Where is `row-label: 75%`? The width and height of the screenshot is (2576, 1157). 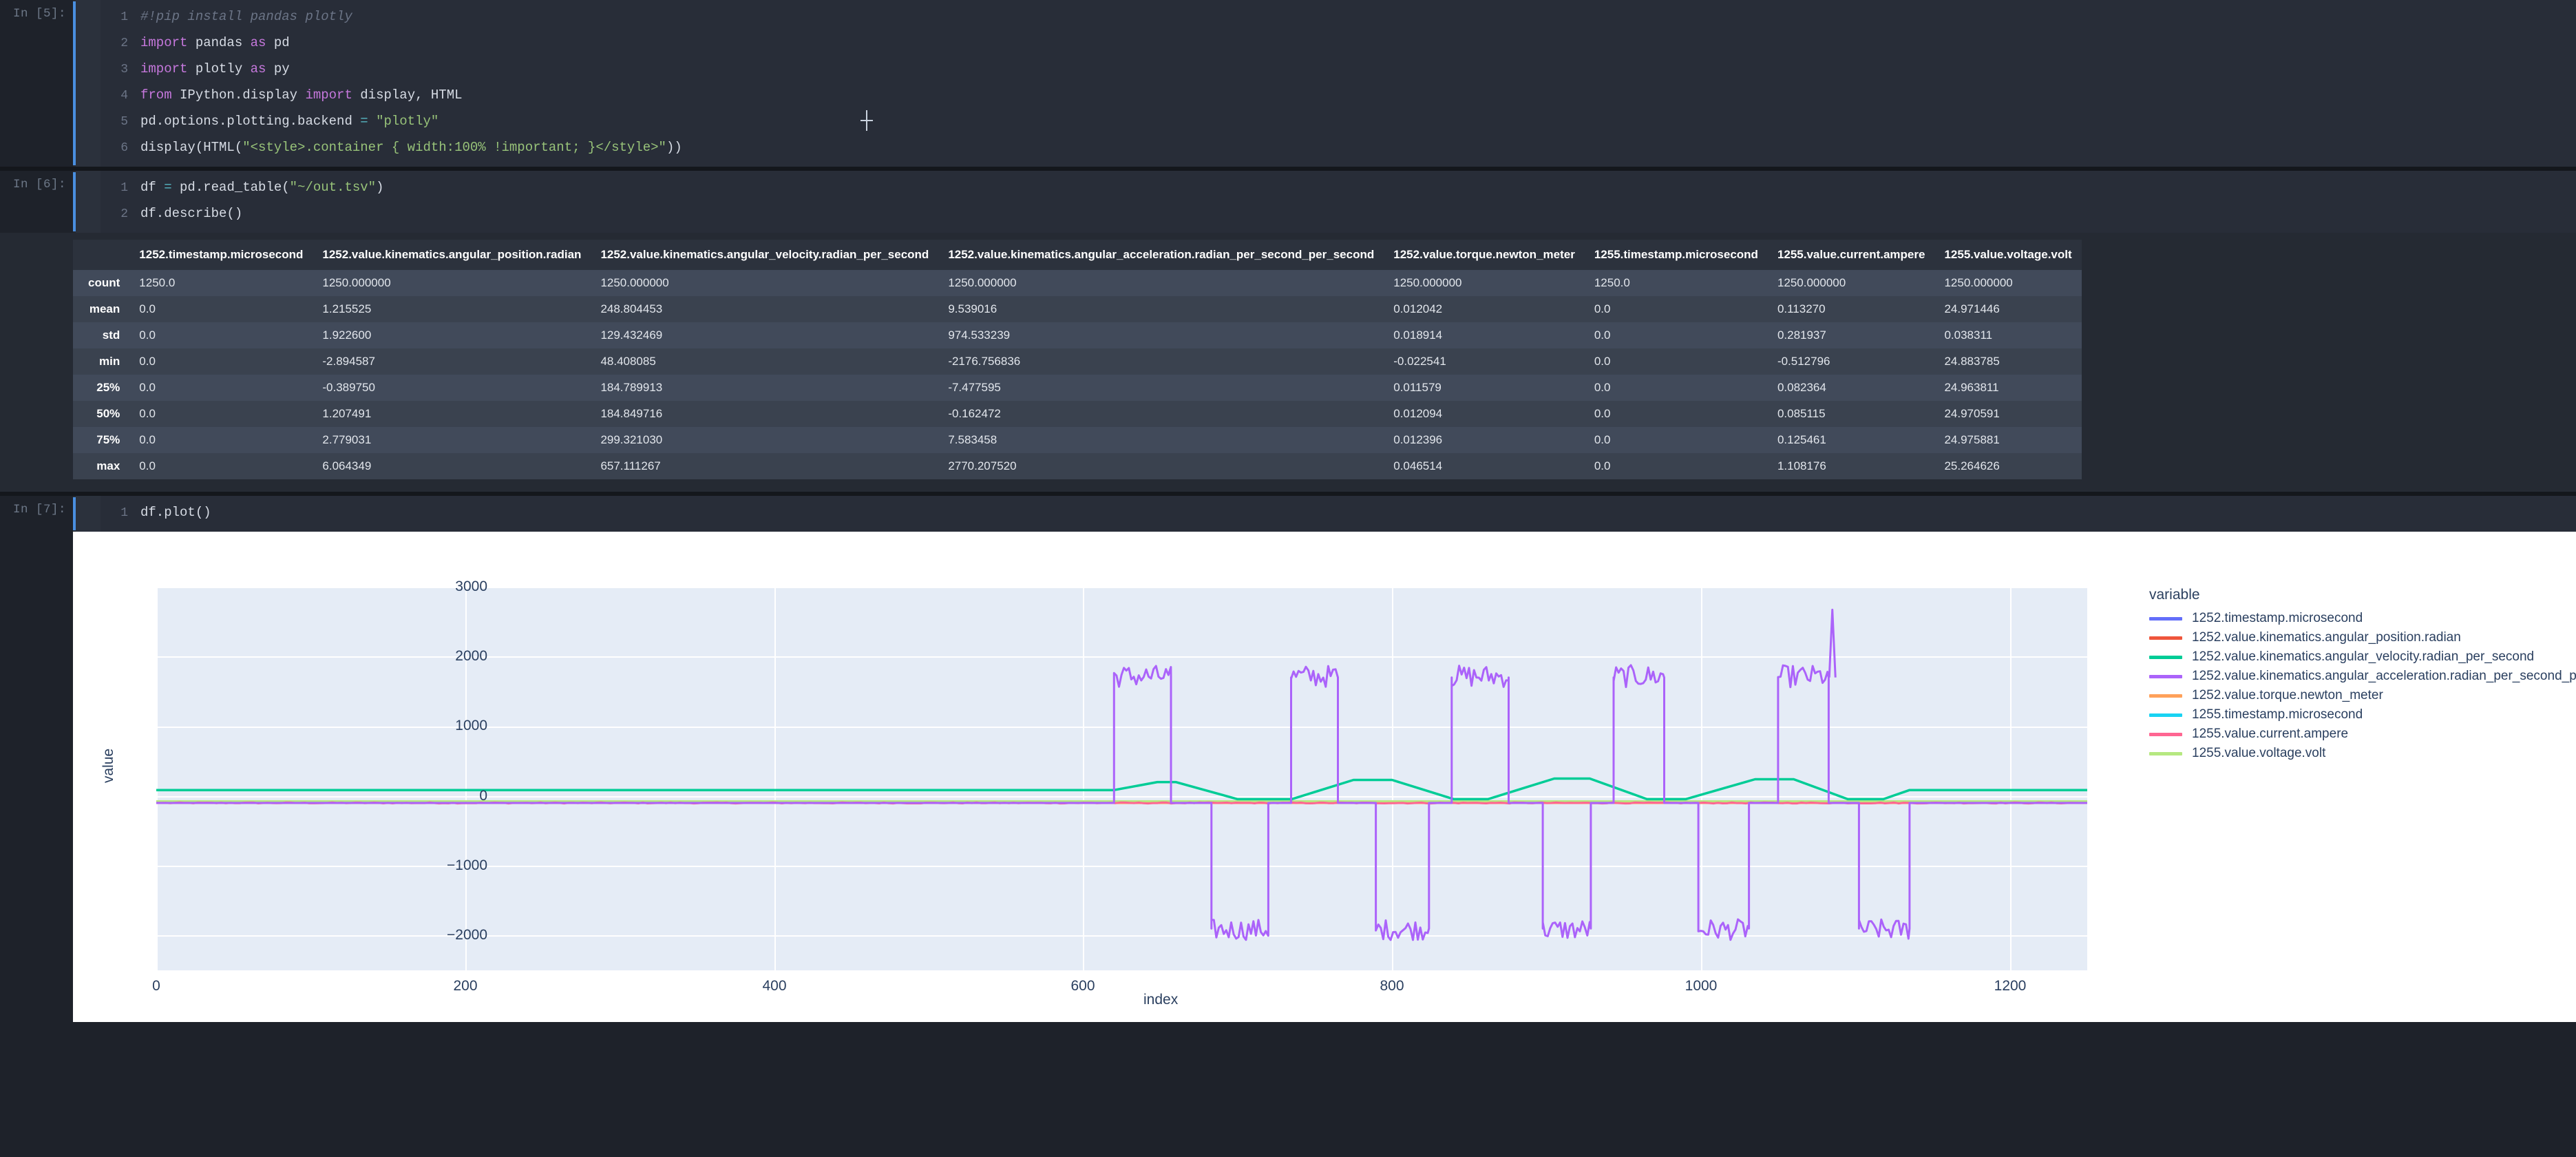
row-label: 75% is located at coordinates (108, 439).